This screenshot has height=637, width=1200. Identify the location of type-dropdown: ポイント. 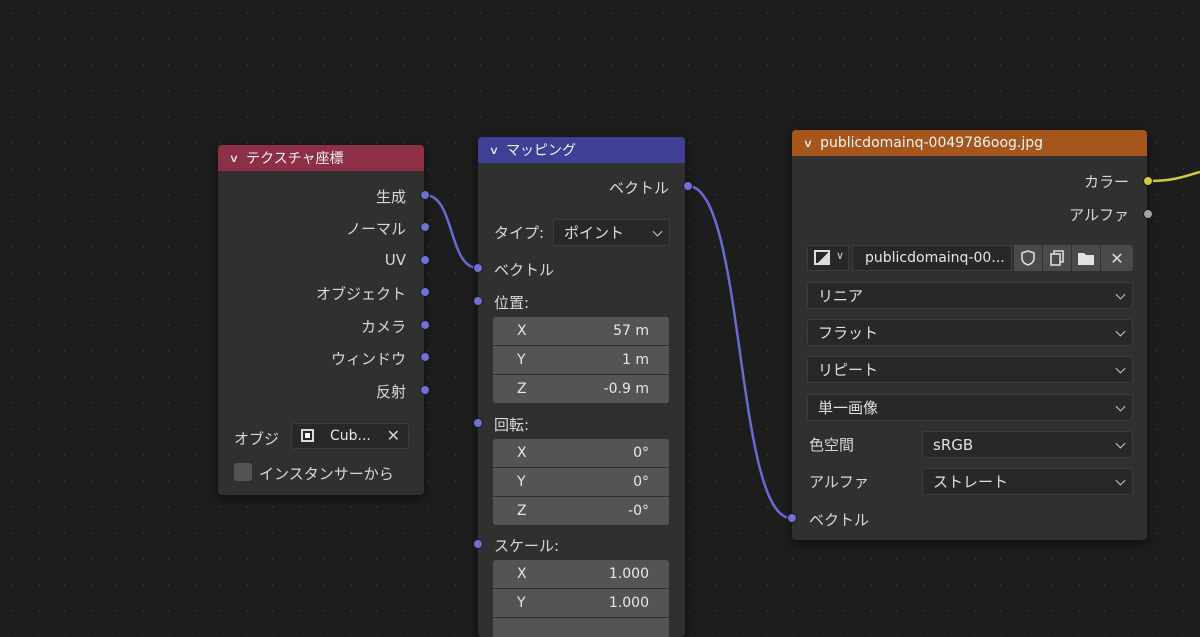
(611, 232).